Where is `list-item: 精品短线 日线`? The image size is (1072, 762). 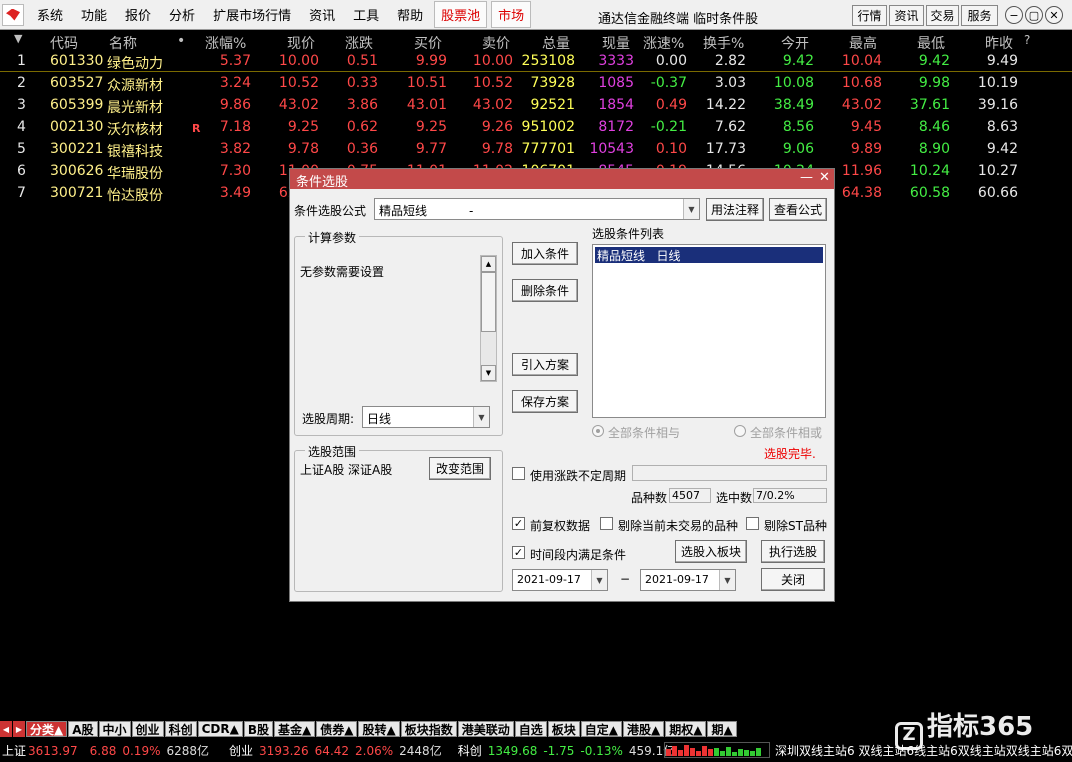 list-item: 精品短线 日线 is located at coordinates (709, 255).